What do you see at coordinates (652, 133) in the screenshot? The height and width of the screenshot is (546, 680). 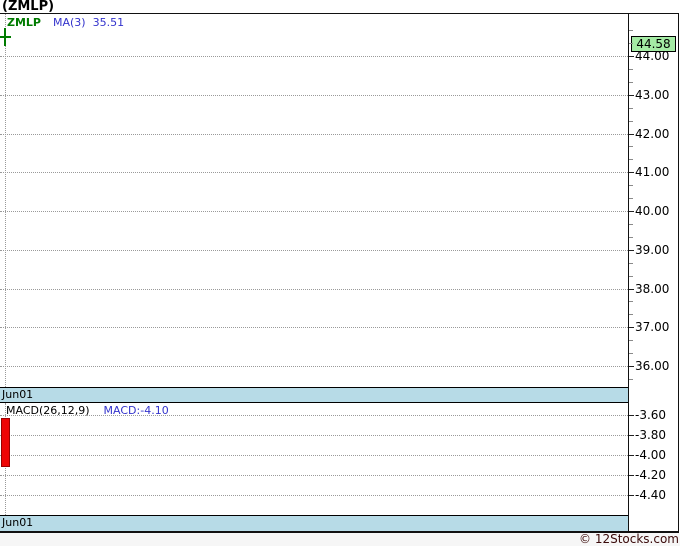 I see `price-axis-label: 42.00` at bounding box center [652, 133].